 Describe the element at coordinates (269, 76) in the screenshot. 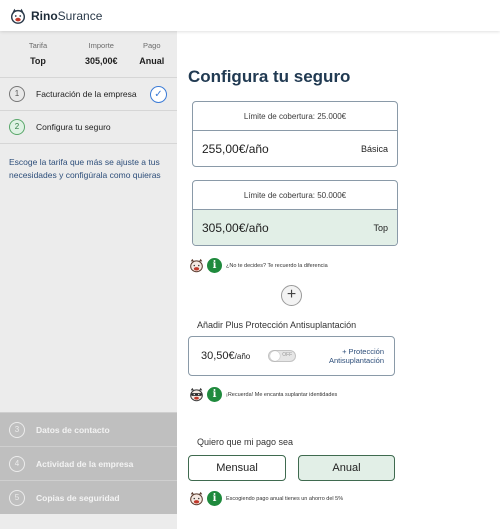

I see `page-title: Configura tu seguro` at that location.